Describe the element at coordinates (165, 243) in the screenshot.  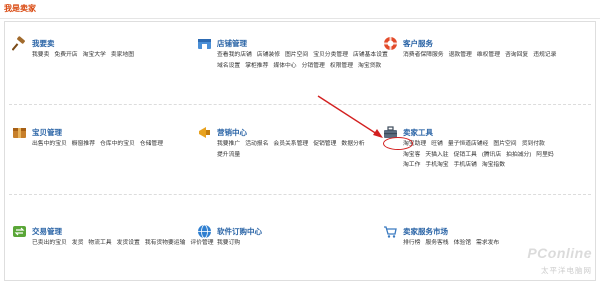
I see `link-item: 我有货物要运输` at that location.